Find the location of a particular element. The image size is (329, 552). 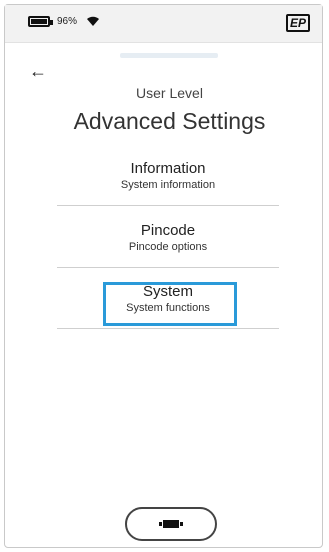

menu-item-description: System information is located at coordinates (168, 185).